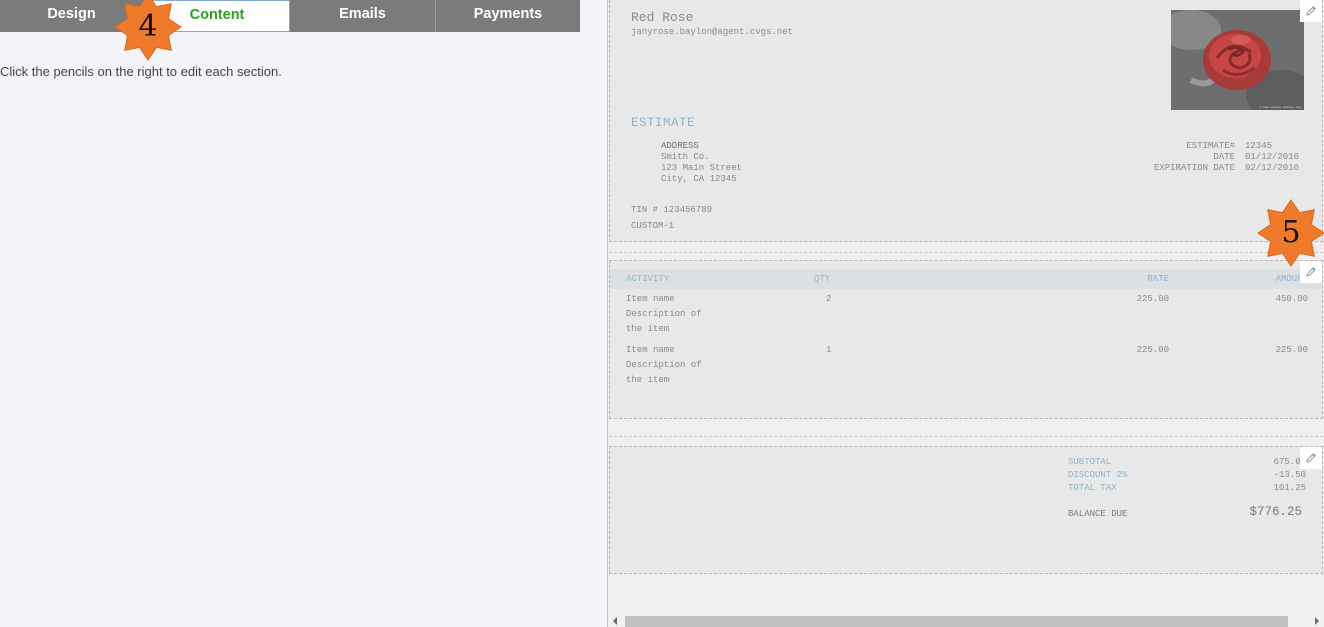 This screenshot has height=627, width=1324. What do you see at coordinates (966, 279) in the screenshot?
I see `table-header: ACTIVITY QTY RATE AMOUNT` at bounding box center [966, 279].